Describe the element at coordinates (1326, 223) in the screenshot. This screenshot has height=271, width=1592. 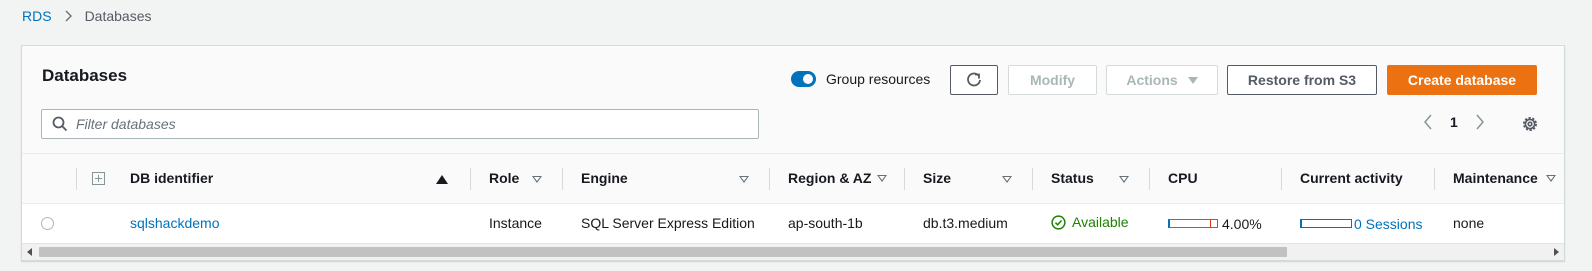
I see `sessions-meter` at that location.